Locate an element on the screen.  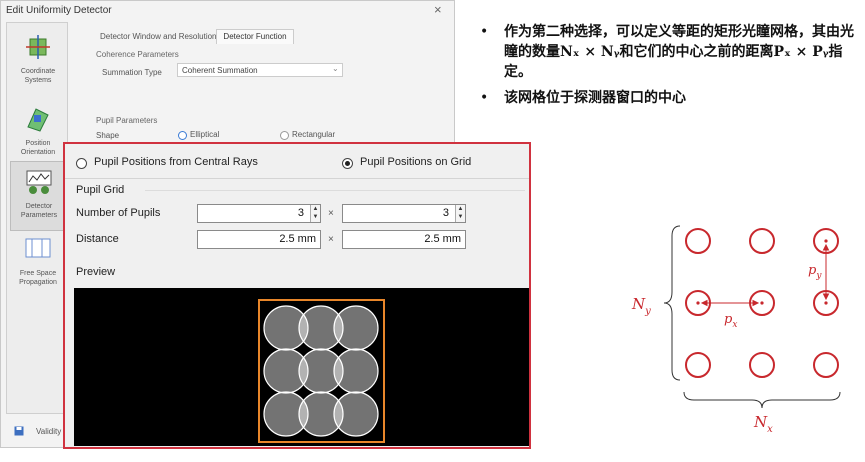
grid-label: Pupil Positions on Grid is located at coordinates (415, 162).